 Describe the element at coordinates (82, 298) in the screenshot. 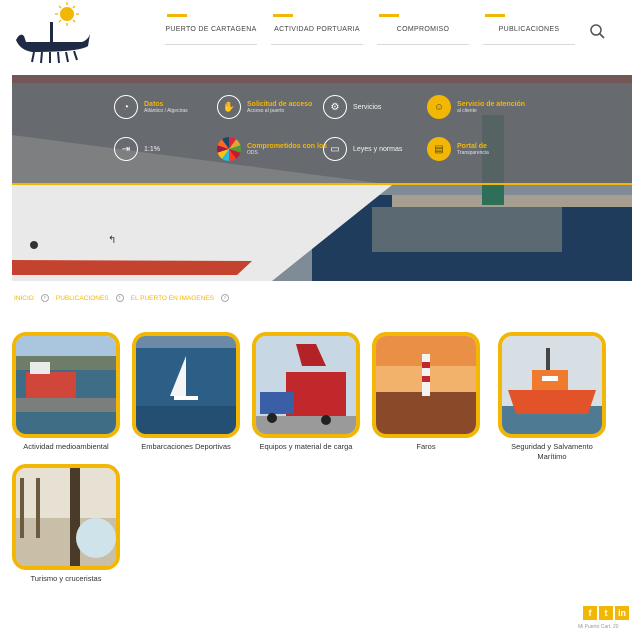

I see `breadcrumb-publicaciones: PUBLICACIONES` at that location.